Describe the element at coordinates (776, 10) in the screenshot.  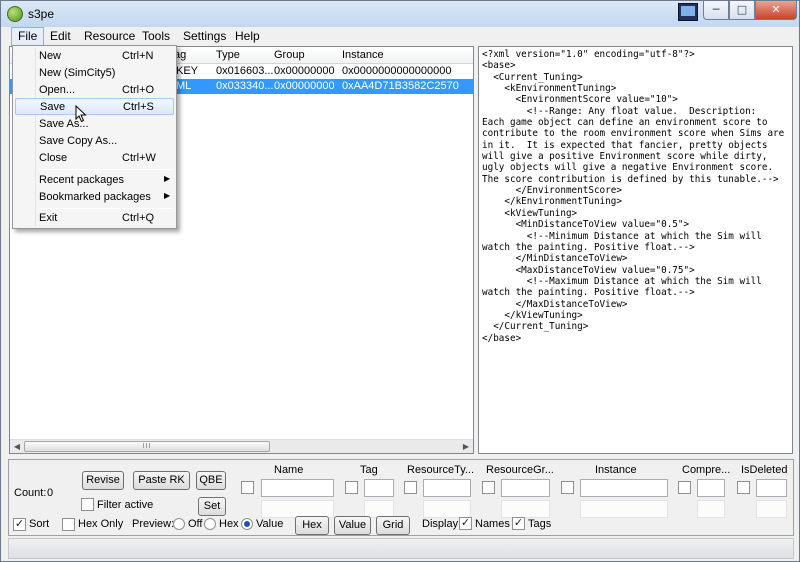
I see `close-button: ✕` at that location.